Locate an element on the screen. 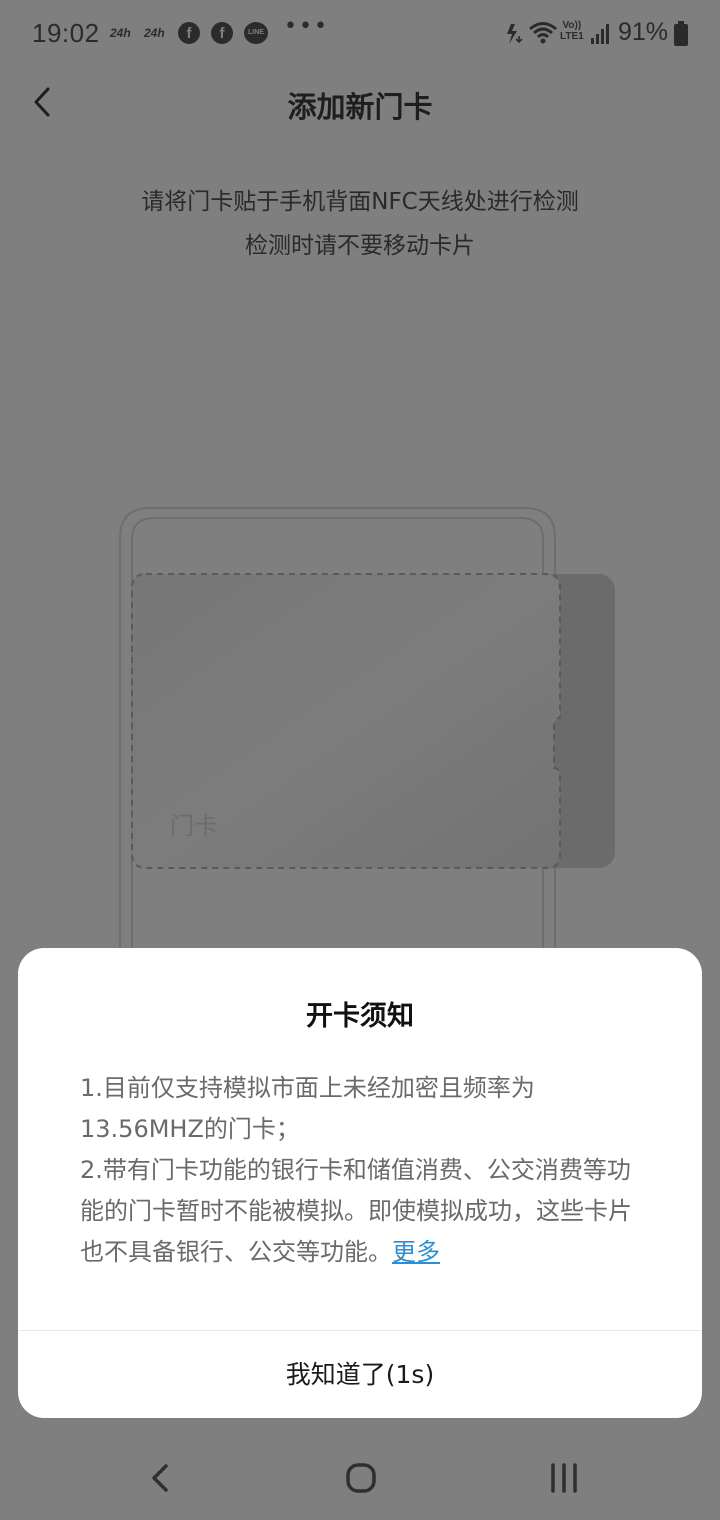  signal-strength-icon is located at coordinates (600, 34).